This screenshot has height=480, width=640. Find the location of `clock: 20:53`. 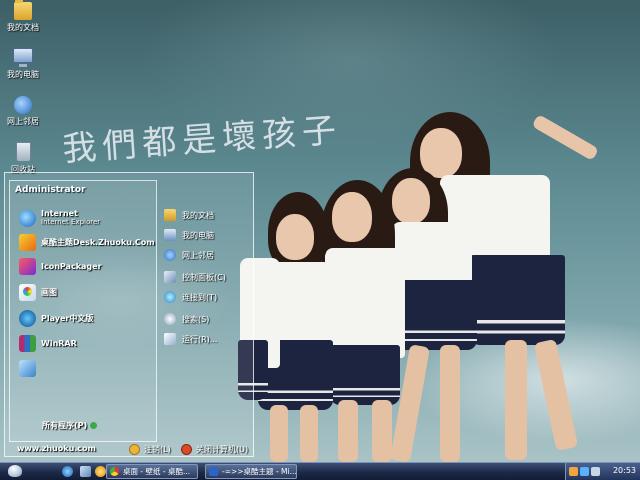

clock: 20:53 is located at coordinates (624, 470).